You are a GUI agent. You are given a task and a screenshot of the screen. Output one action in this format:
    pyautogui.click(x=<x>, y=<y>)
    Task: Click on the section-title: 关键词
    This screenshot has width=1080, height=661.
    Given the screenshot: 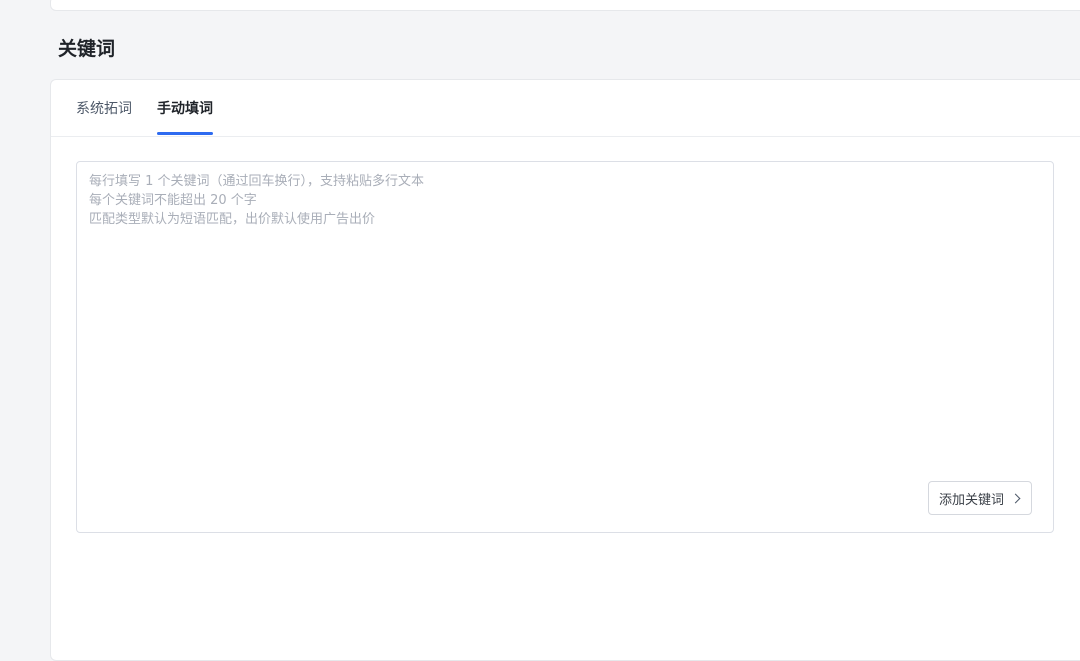 What is the action you would take?
    pyautogui.click(x=87, y=49)
    